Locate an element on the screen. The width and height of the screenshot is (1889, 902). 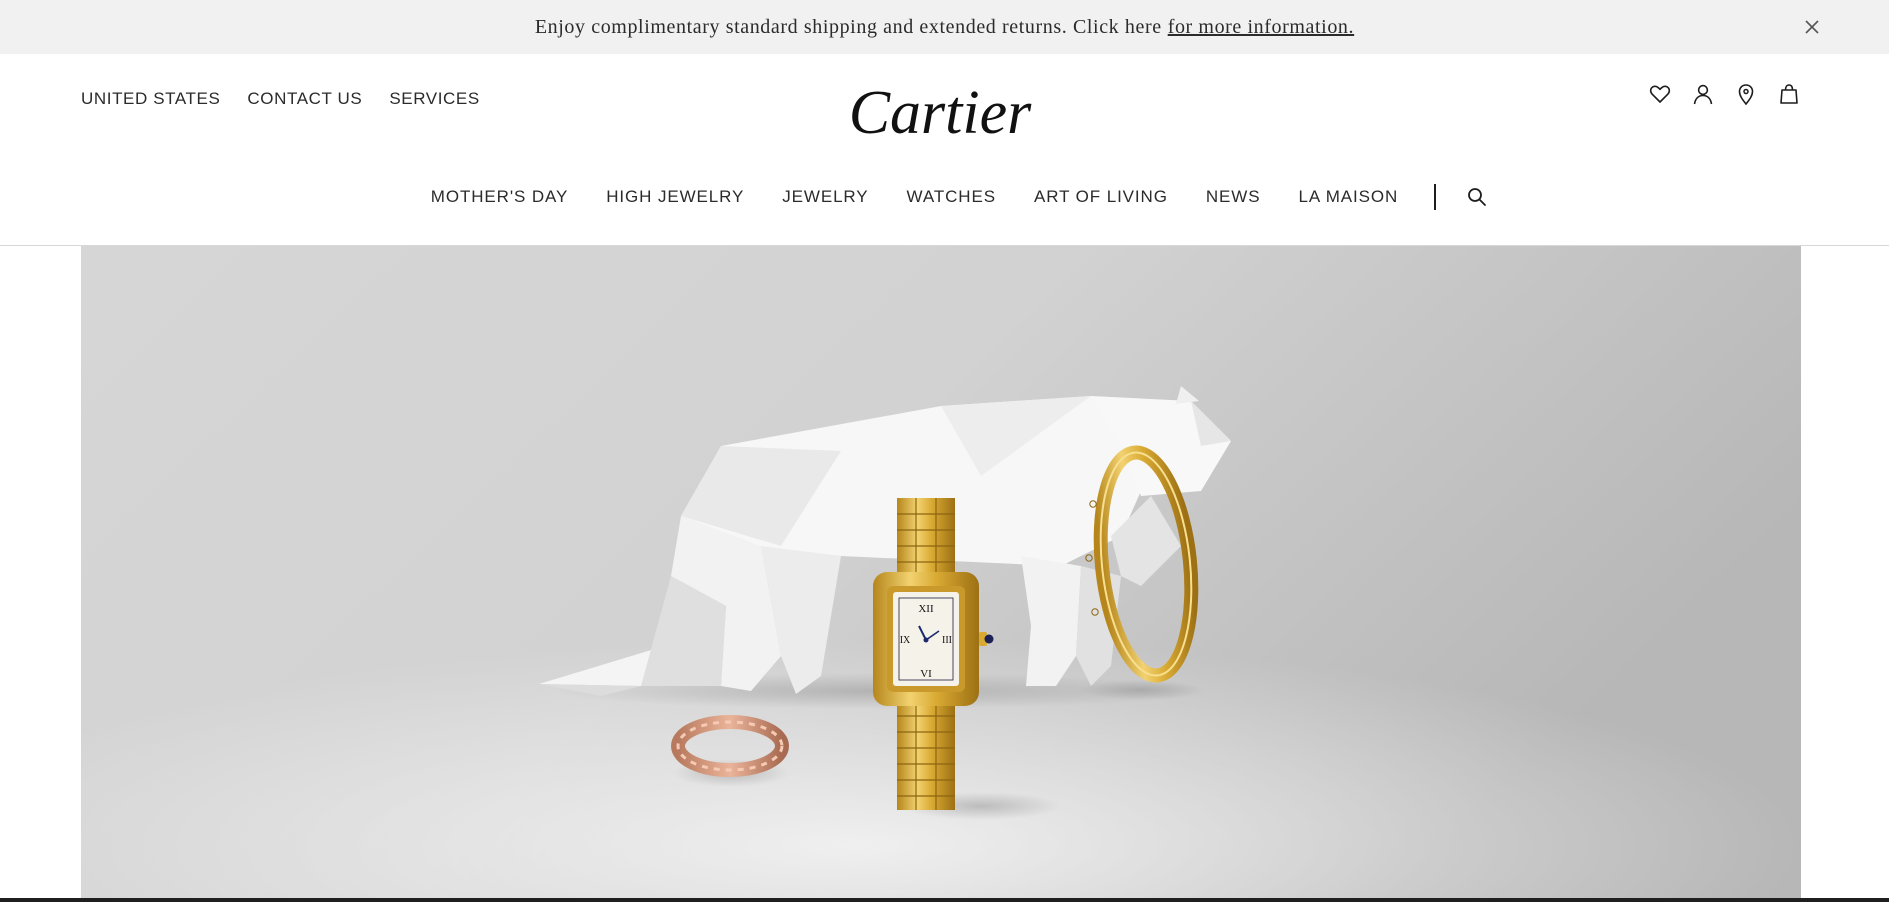
contact-us-link: CONTACT US is located at coordinates (304, 99).